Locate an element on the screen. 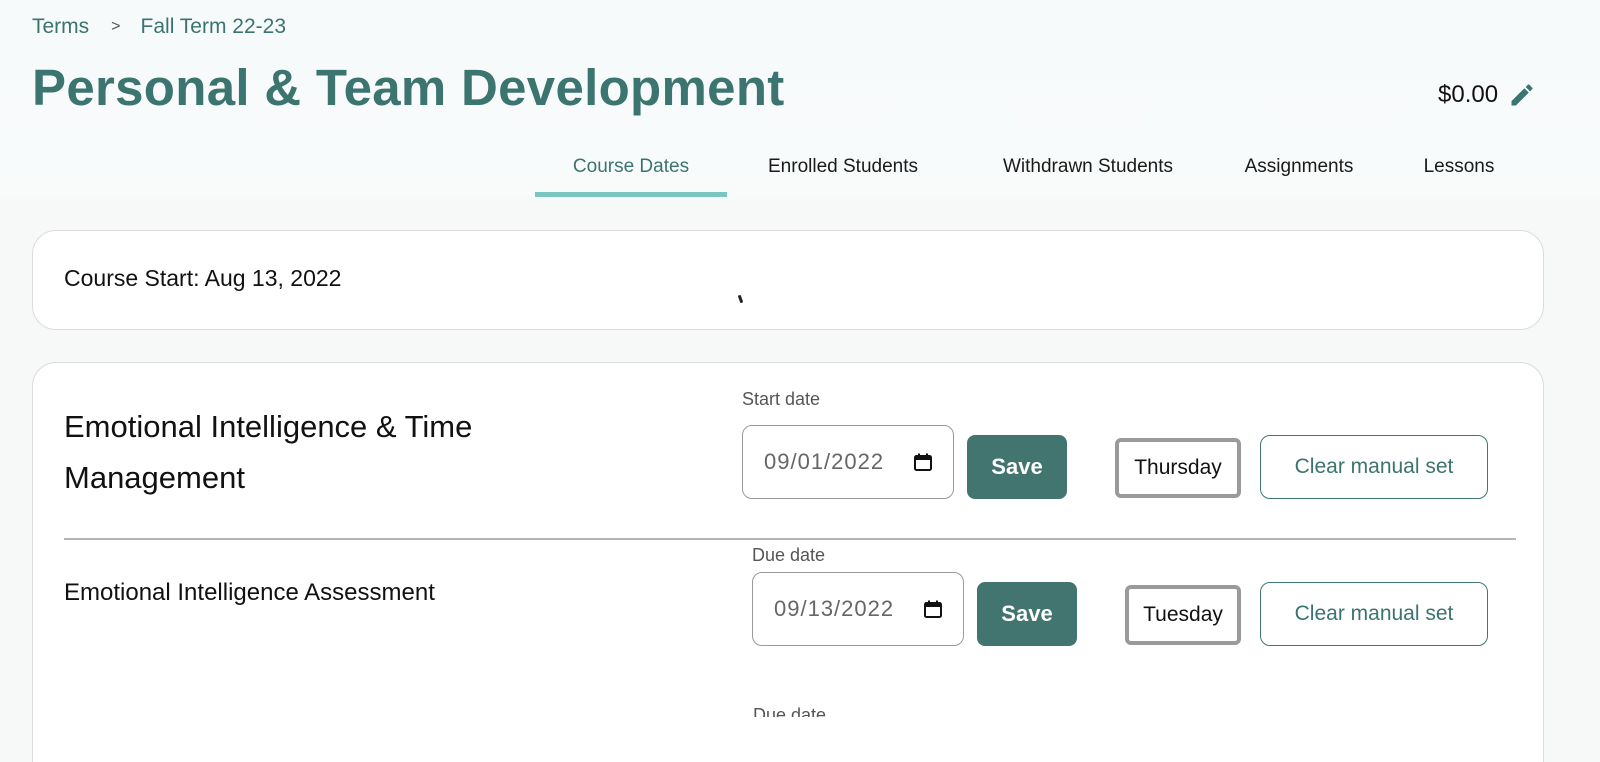  weekday-badge: Thursday is located at coordinates (1178, 468).